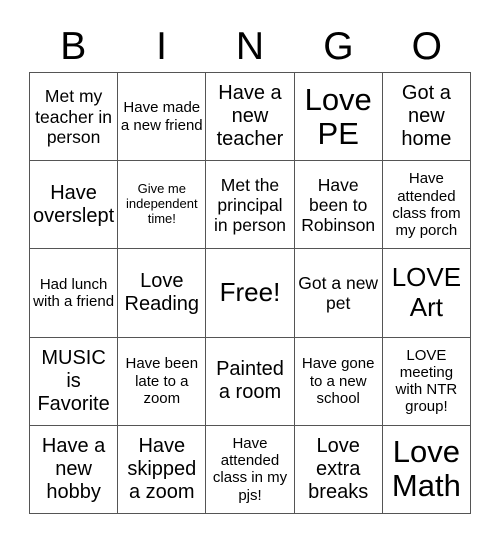 The image size is (500, 544). I want to click on bingo-cell: Have attended class in my pjs!, so click(250, 469).